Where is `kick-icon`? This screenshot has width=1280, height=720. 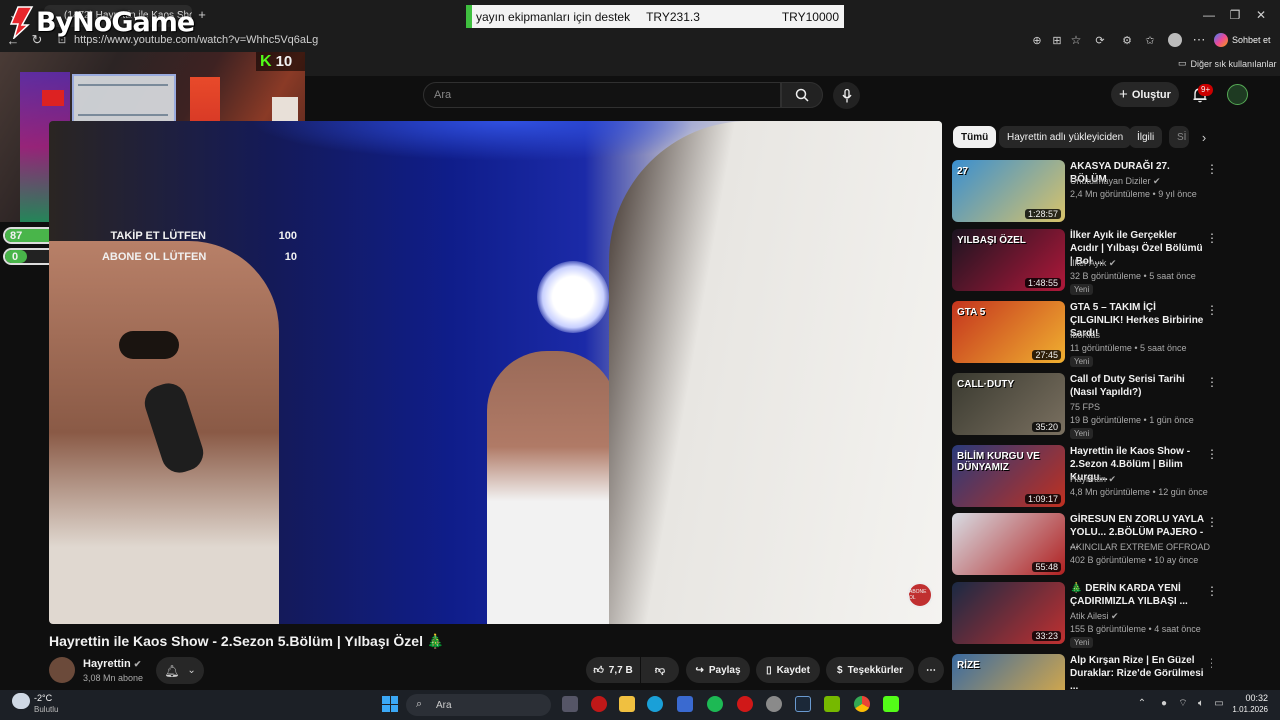
kick-icon is located at coordinates (891, 704).